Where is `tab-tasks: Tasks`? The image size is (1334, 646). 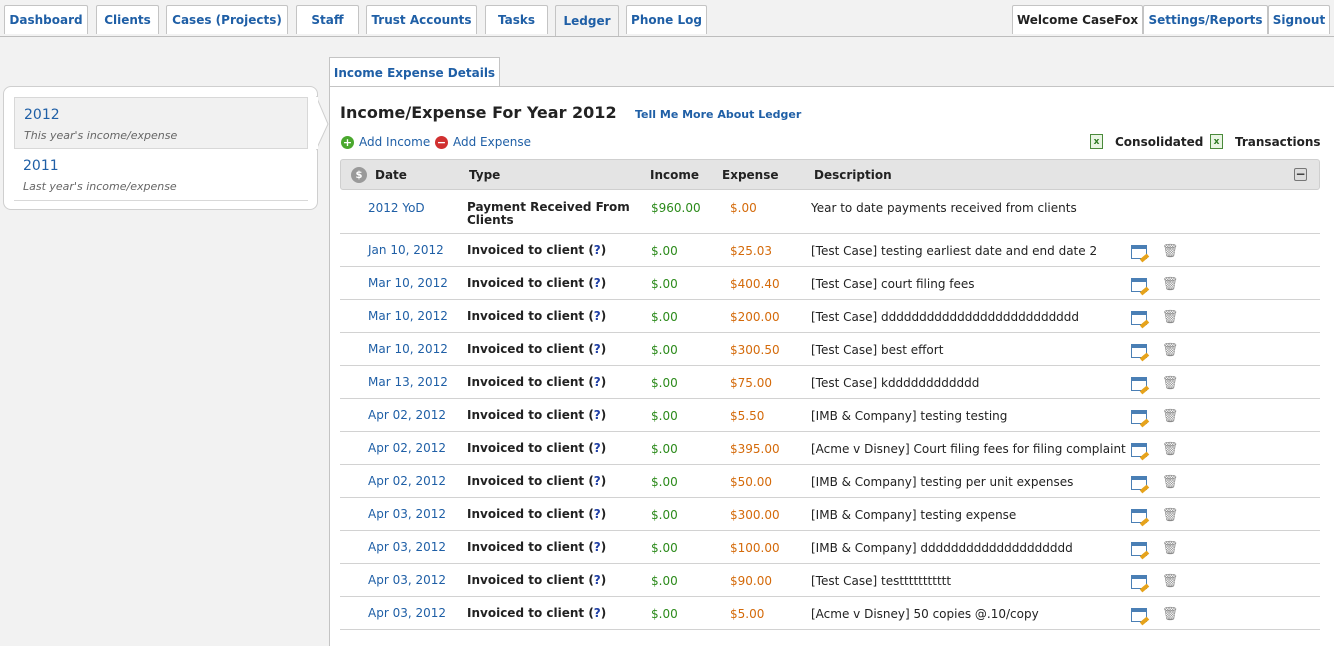
tab-tasks: Tasks is located at coordinates (516, 19).